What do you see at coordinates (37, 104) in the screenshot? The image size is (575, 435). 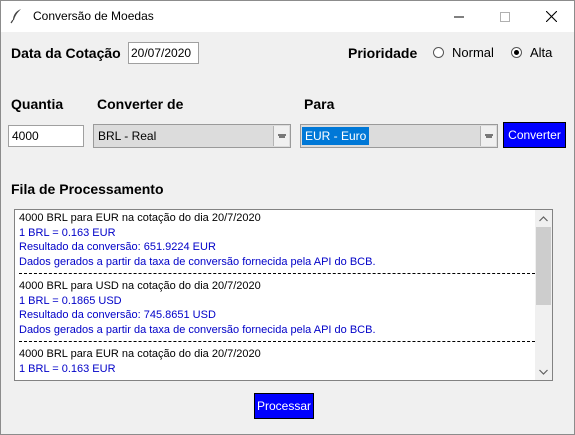 I see `quantity-label: Quantia` at bounding box center [37, 104].